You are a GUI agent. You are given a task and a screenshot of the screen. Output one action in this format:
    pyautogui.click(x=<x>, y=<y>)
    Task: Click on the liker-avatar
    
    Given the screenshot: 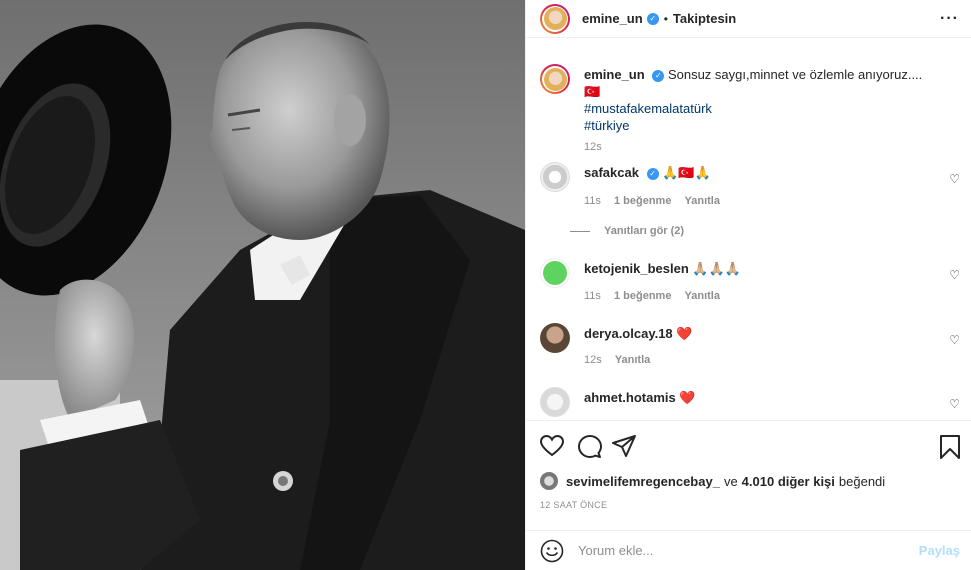 What is the action you would take?
    pyautogui.click(x=549, y=481)
    